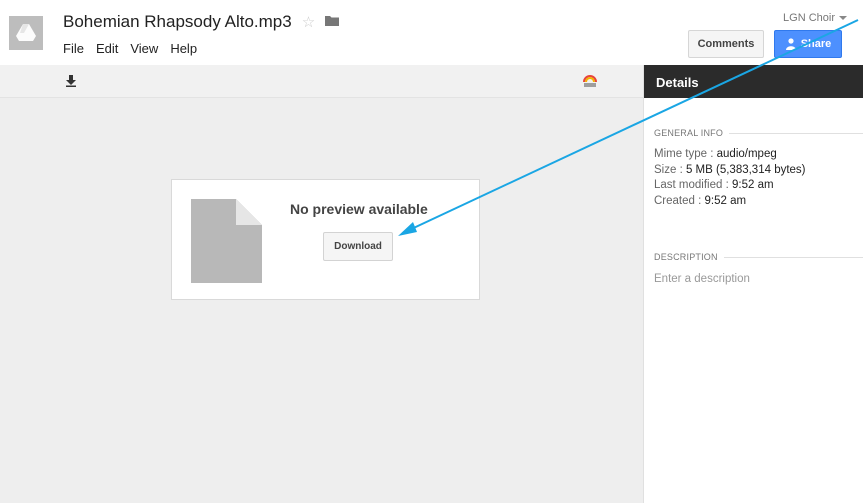  I want to click on file-icon, so click(226, 241).